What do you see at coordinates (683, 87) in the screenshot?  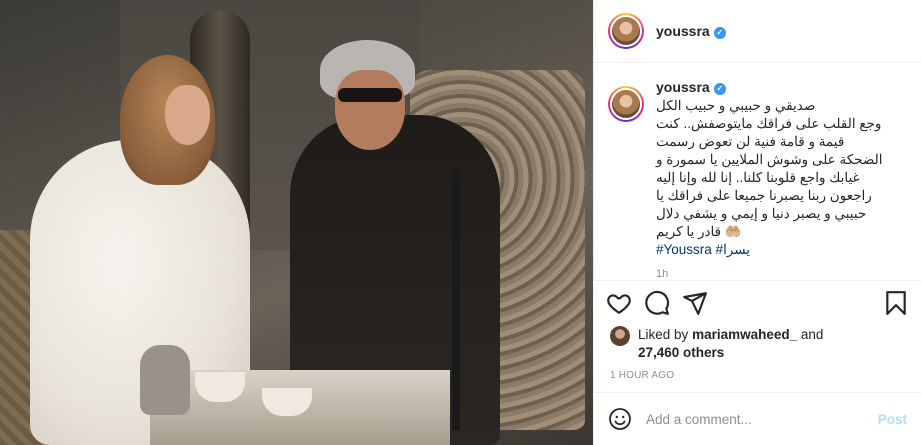 I see `caption-username-text: youssra` at bounding box center [683, 87].